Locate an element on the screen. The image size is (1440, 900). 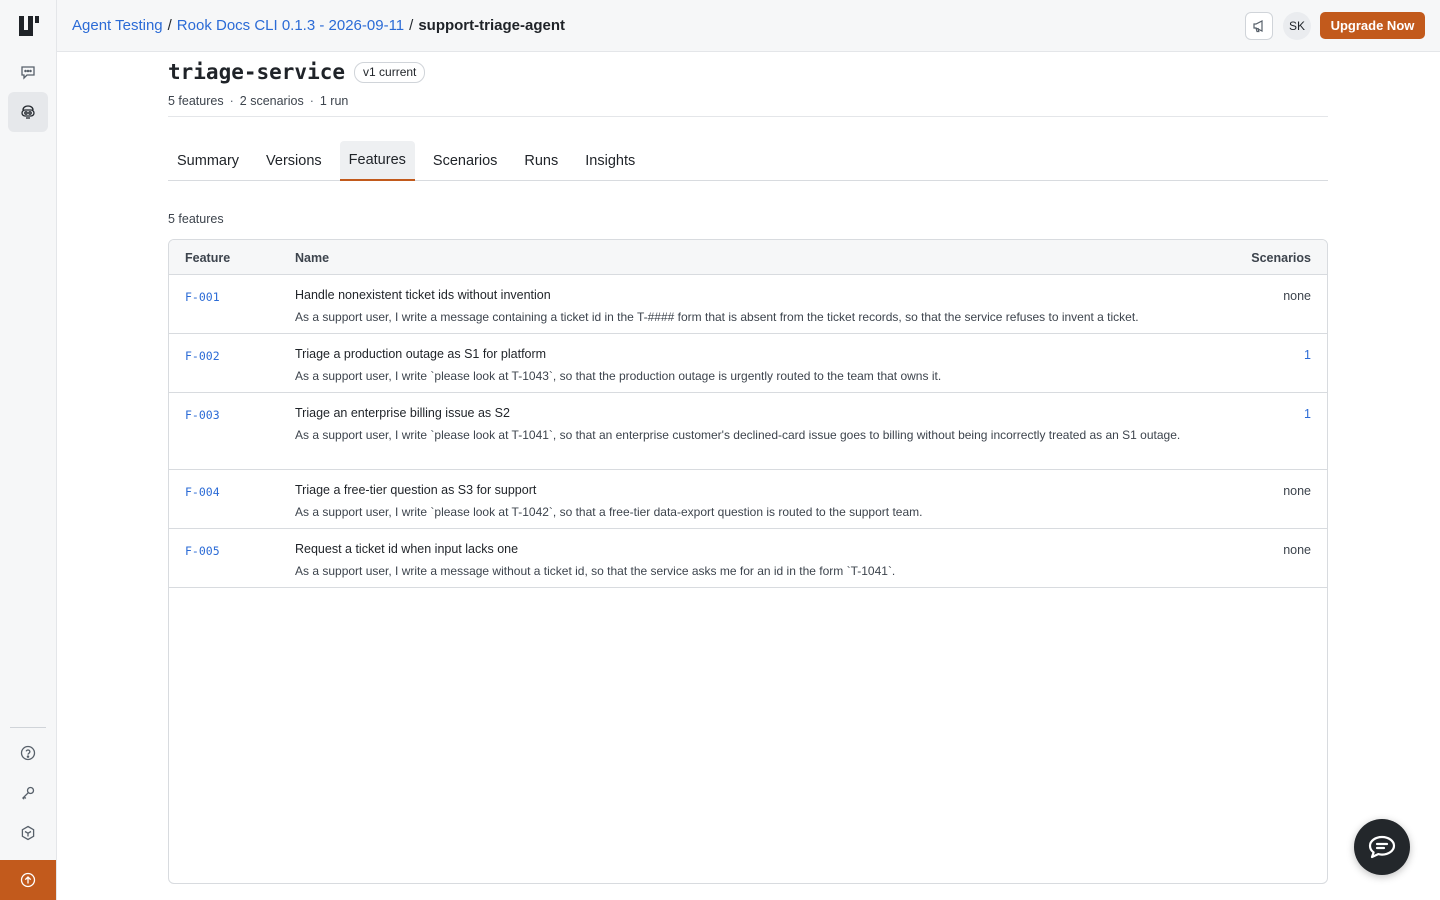
breadcrumb-agent-testing: Agent Testing is located at coordinates (117, 25).